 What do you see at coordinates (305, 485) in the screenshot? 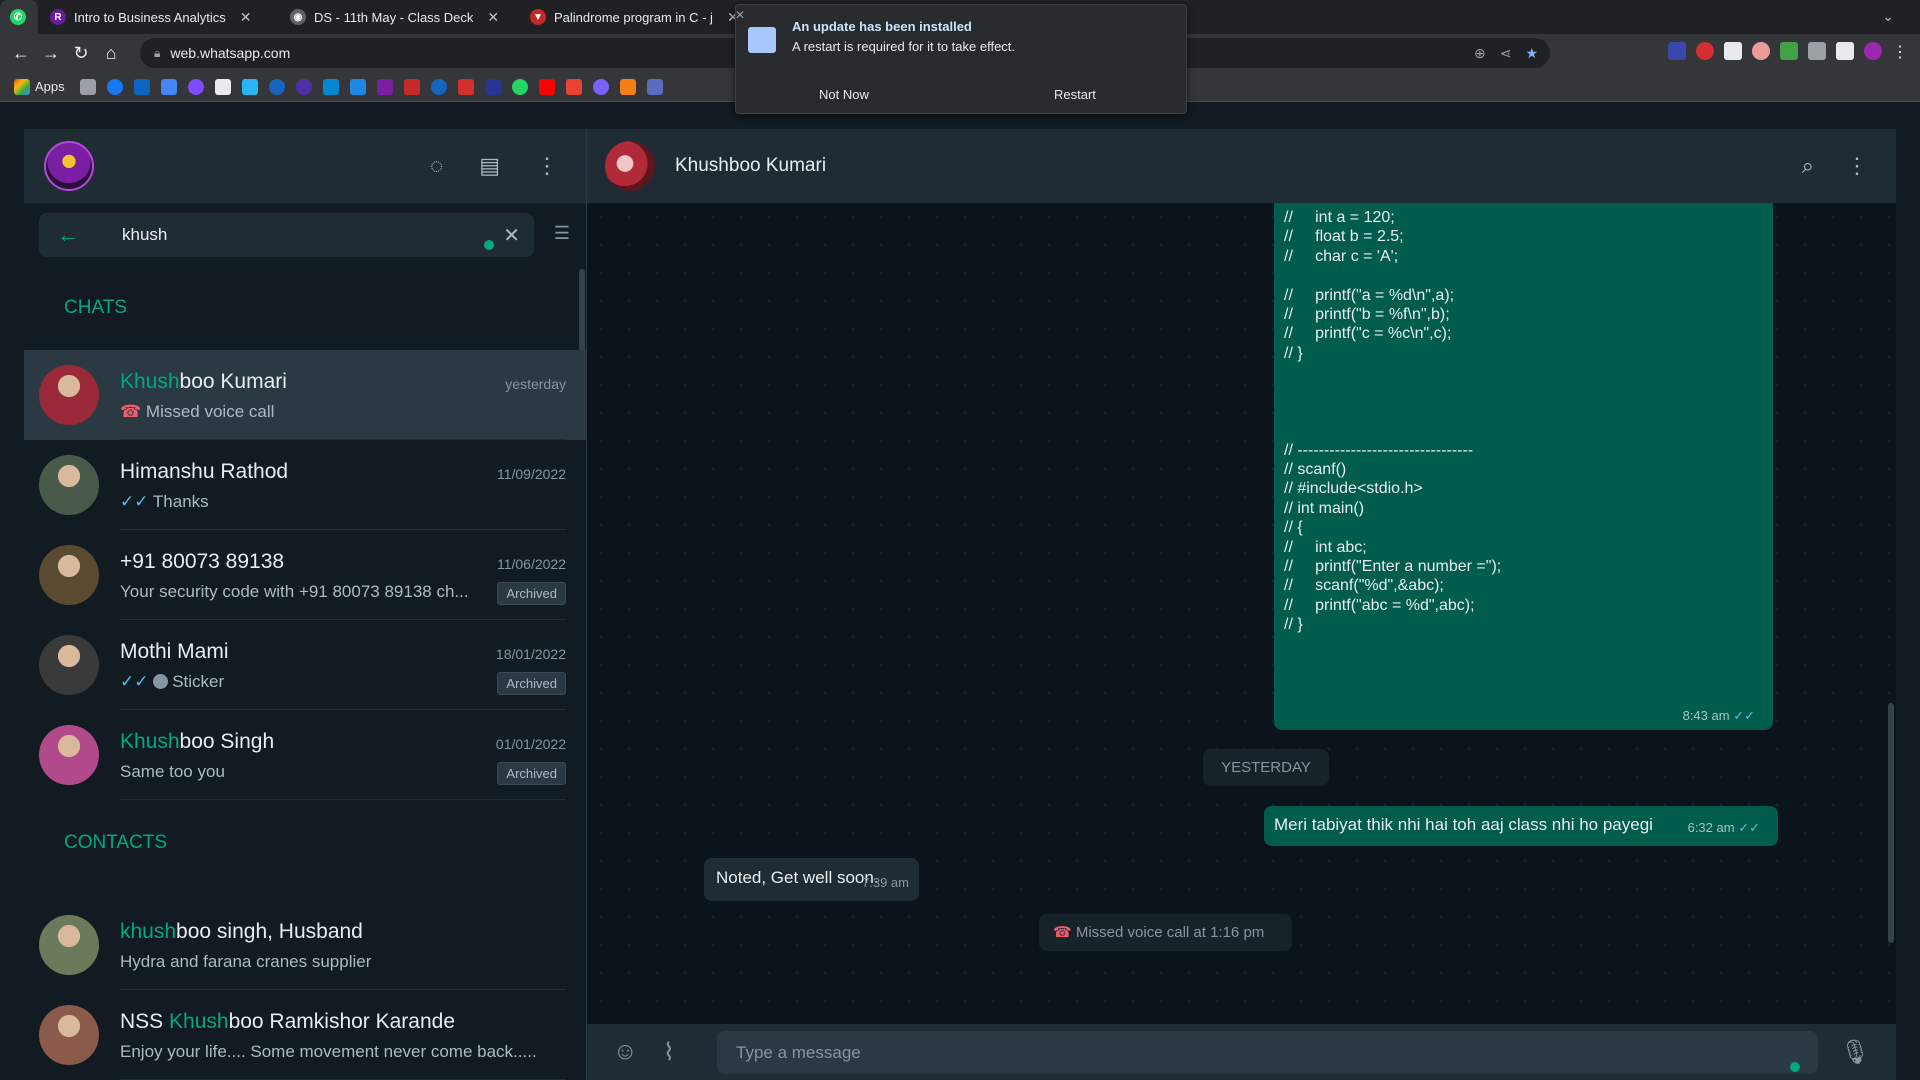
I see `chat-list-item: Himanshu Rathod 11/09/2022 ✓✓ Thanks` at bounding box center [305, 485].